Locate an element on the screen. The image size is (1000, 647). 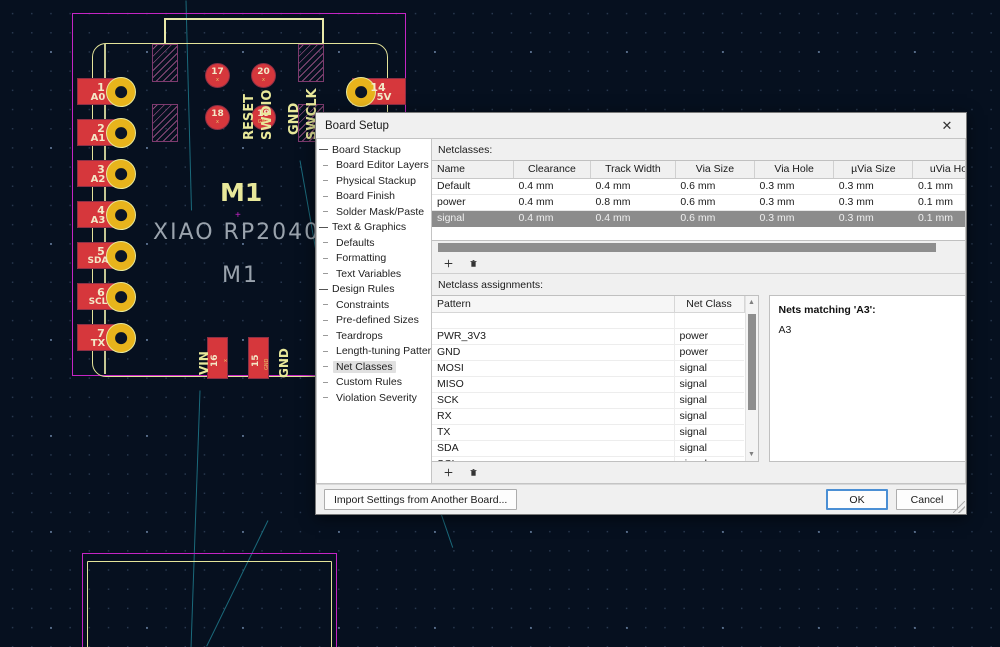
column-header-via-size: Via Size is located at coordinates (715, 170).